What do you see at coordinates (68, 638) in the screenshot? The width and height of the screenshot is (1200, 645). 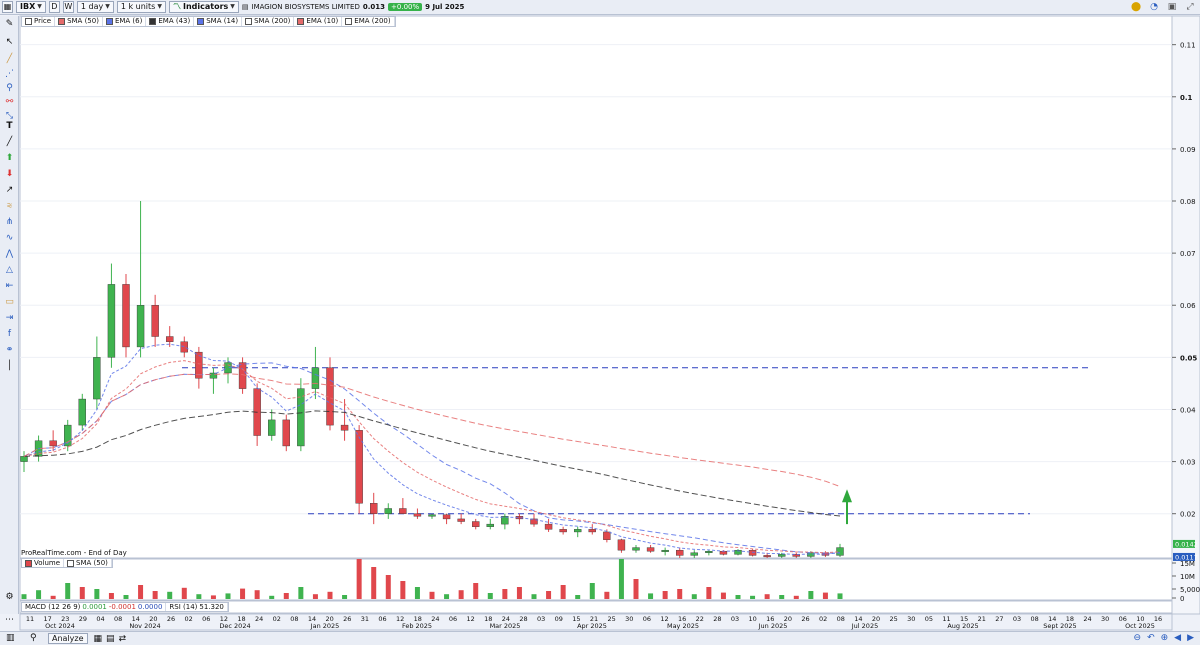 I see `analyze-button: Analyze` at bounding box center [68, 638].